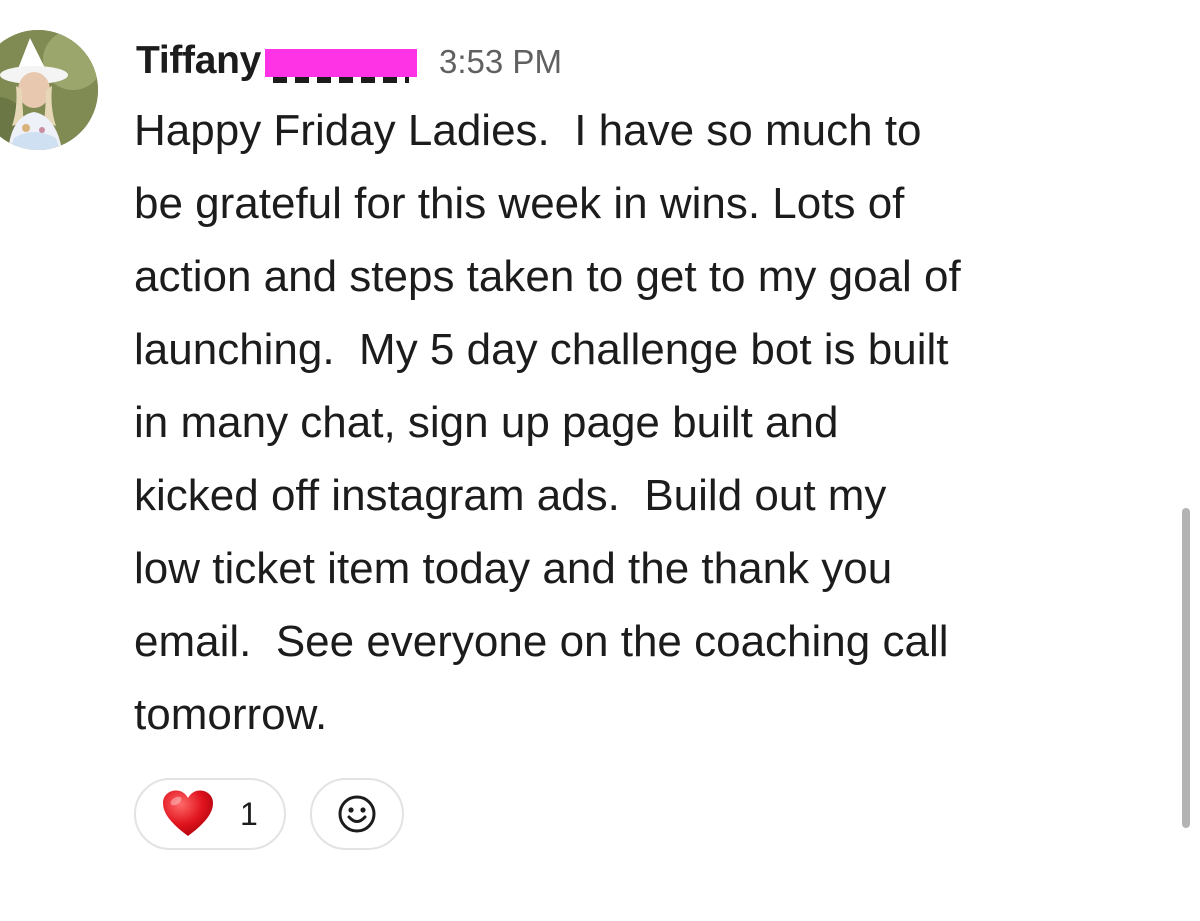 This screenshot has width=1200, height=921. I want to click on heart-reaction-button: 1, so click(210, 814).